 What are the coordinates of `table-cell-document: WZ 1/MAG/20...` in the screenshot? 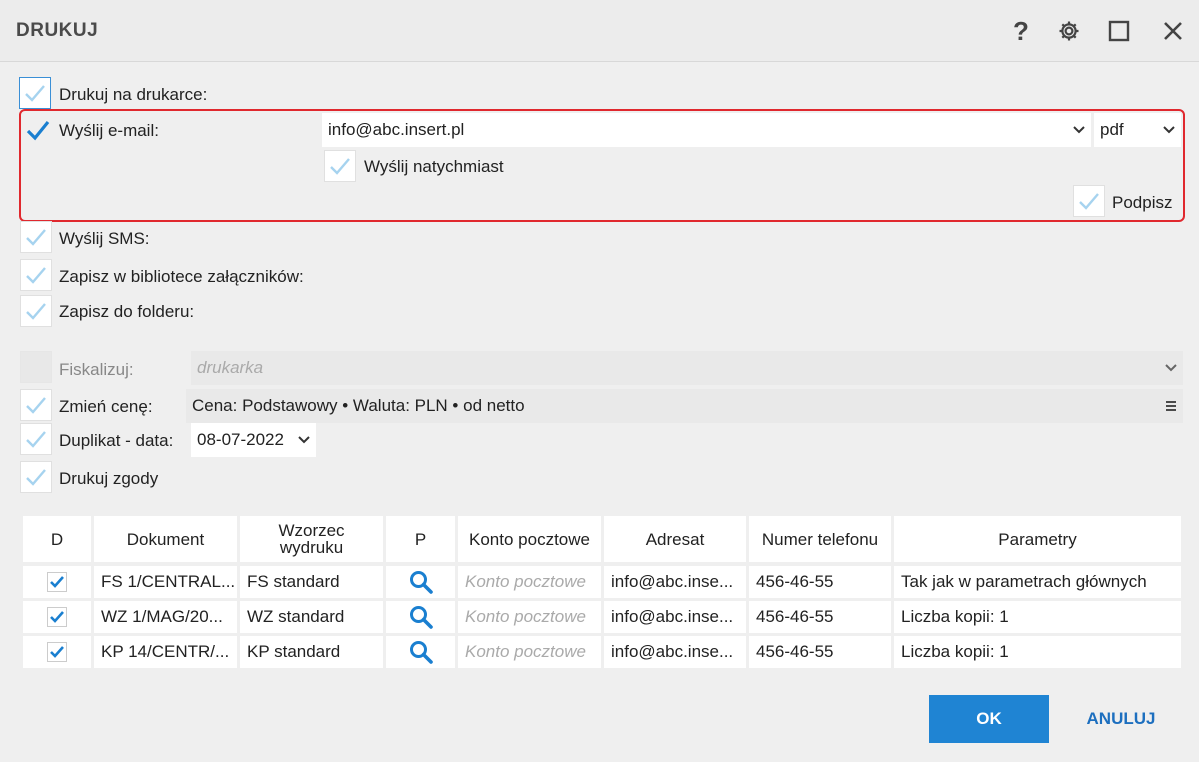 It's located at (165, 617).